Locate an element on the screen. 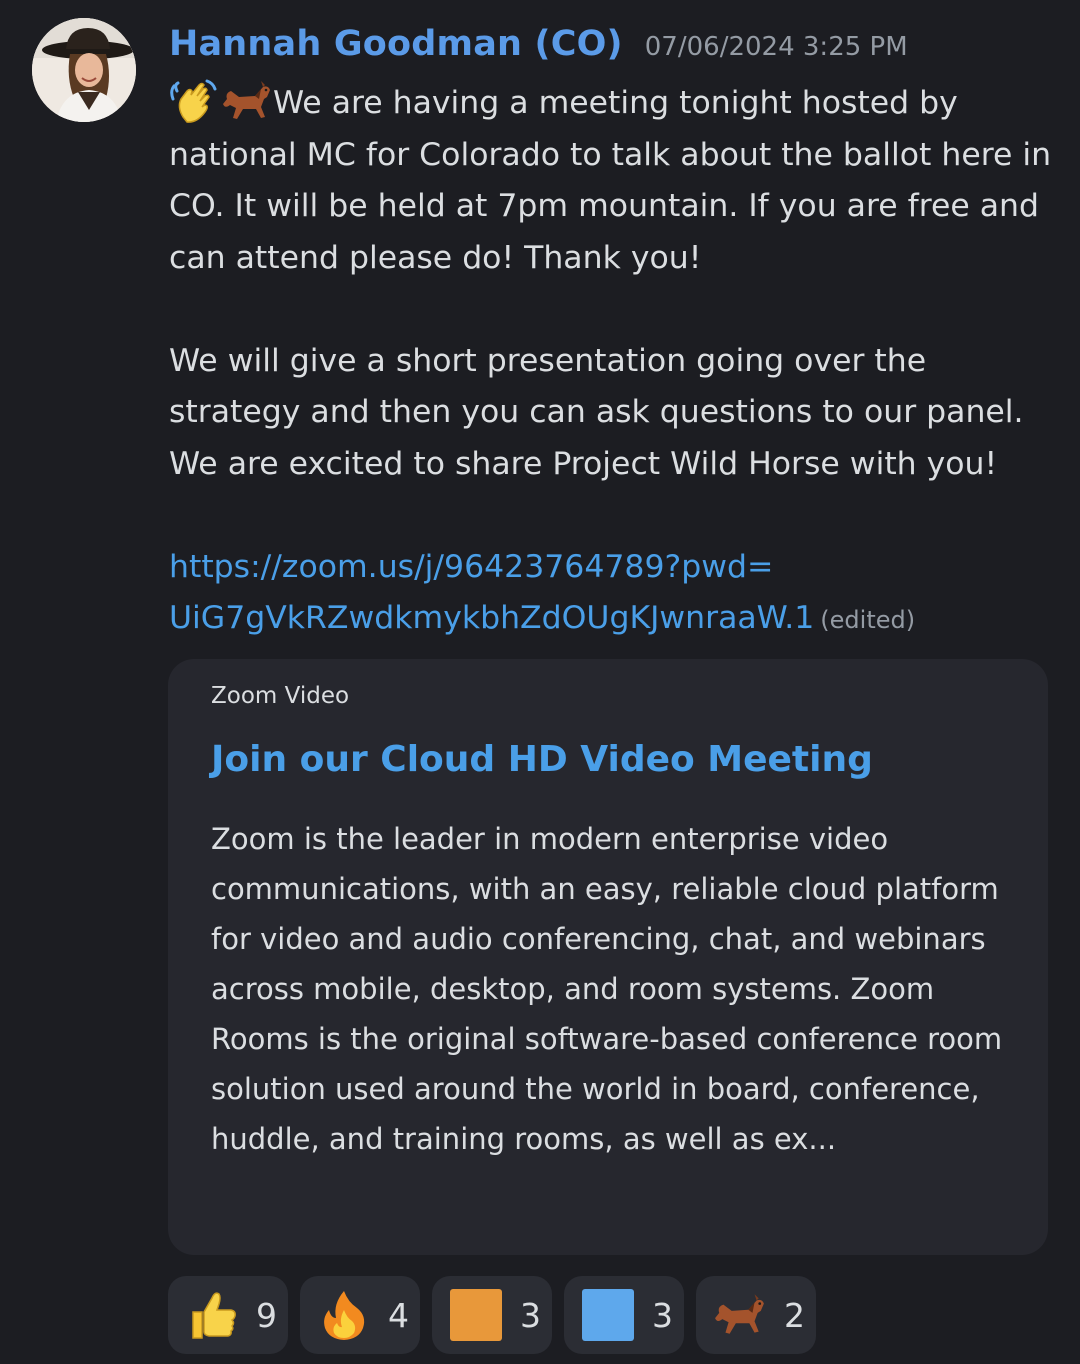  waving-hand-icon is located at coordinates (195, 101).